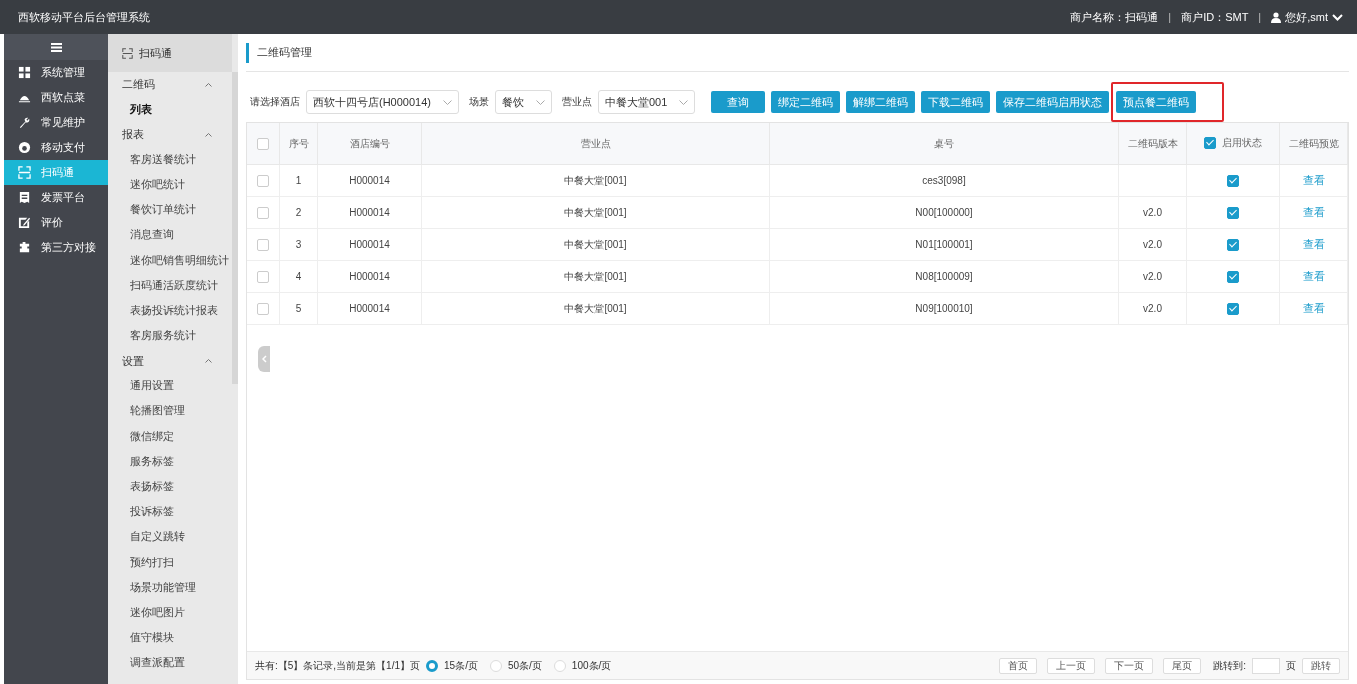  I want to click on column-header: 序号, so click(298, 143).